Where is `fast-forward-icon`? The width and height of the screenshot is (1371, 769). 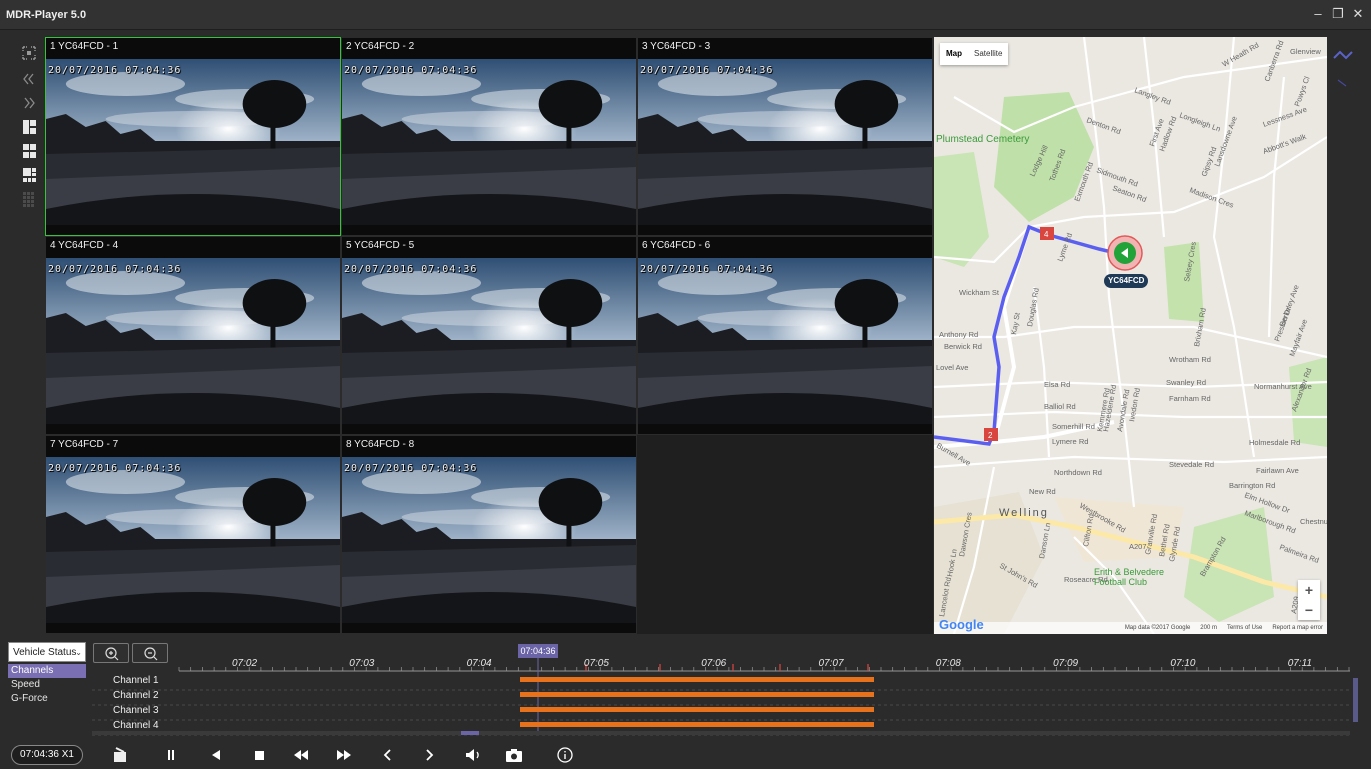 fast-forward-icon is located at coordinates (344, 755).